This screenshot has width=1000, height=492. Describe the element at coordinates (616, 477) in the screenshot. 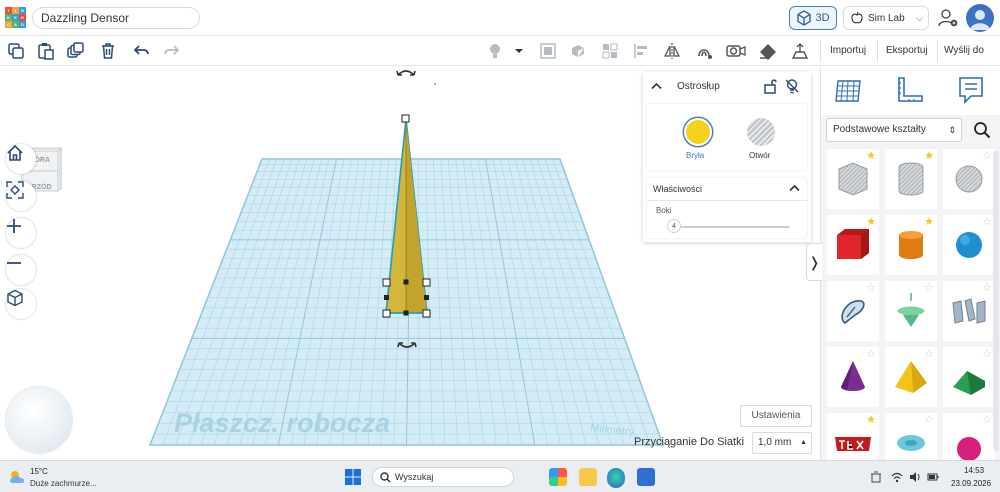

I see `edge-browser-icon` at that location.